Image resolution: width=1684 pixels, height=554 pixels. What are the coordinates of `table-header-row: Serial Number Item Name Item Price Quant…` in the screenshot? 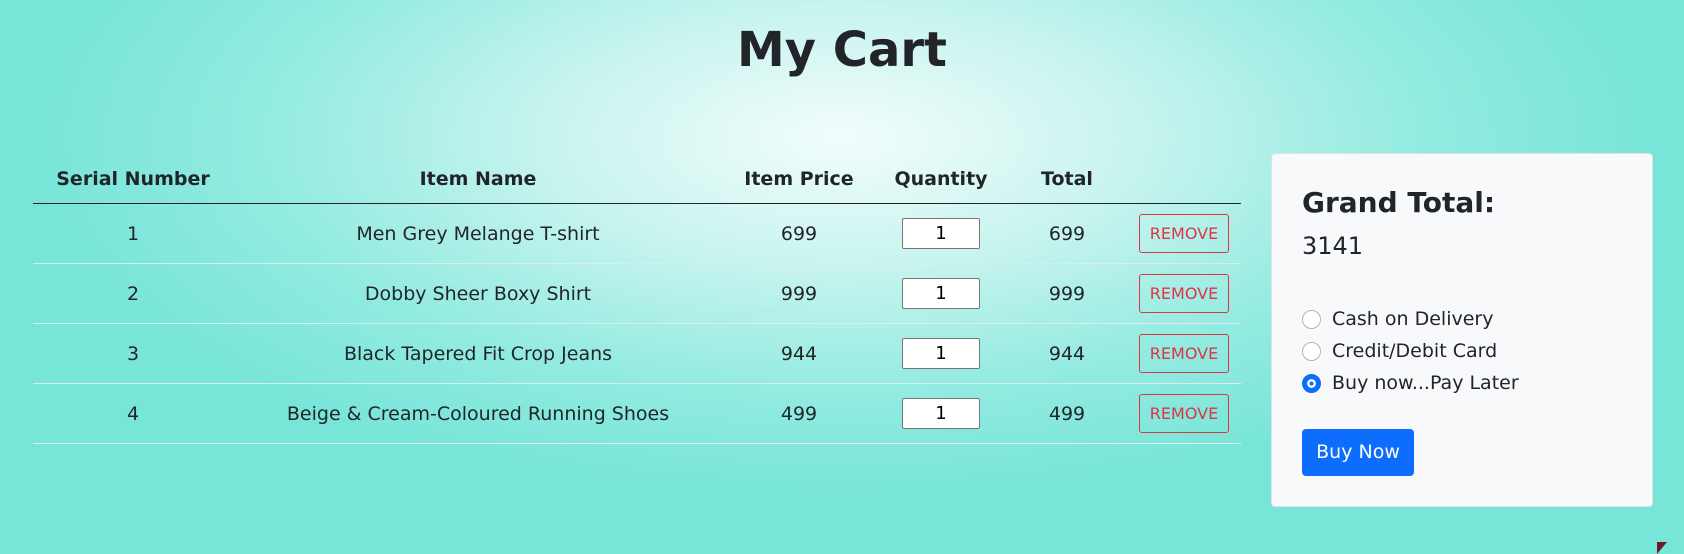 It's located at (637, 179).